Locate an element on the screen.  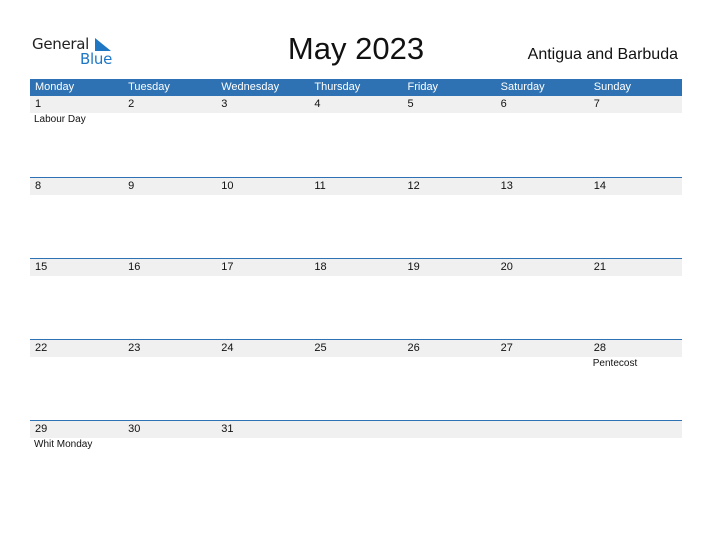
holiday-label: Pentecost is located at coordinates (615, 363).